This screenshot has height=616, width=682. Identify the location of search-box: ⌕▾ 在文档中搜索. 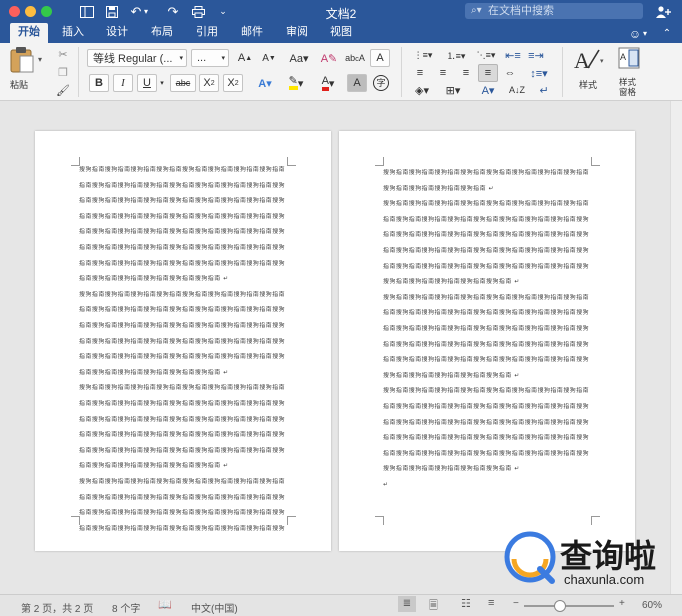
(554, 11).